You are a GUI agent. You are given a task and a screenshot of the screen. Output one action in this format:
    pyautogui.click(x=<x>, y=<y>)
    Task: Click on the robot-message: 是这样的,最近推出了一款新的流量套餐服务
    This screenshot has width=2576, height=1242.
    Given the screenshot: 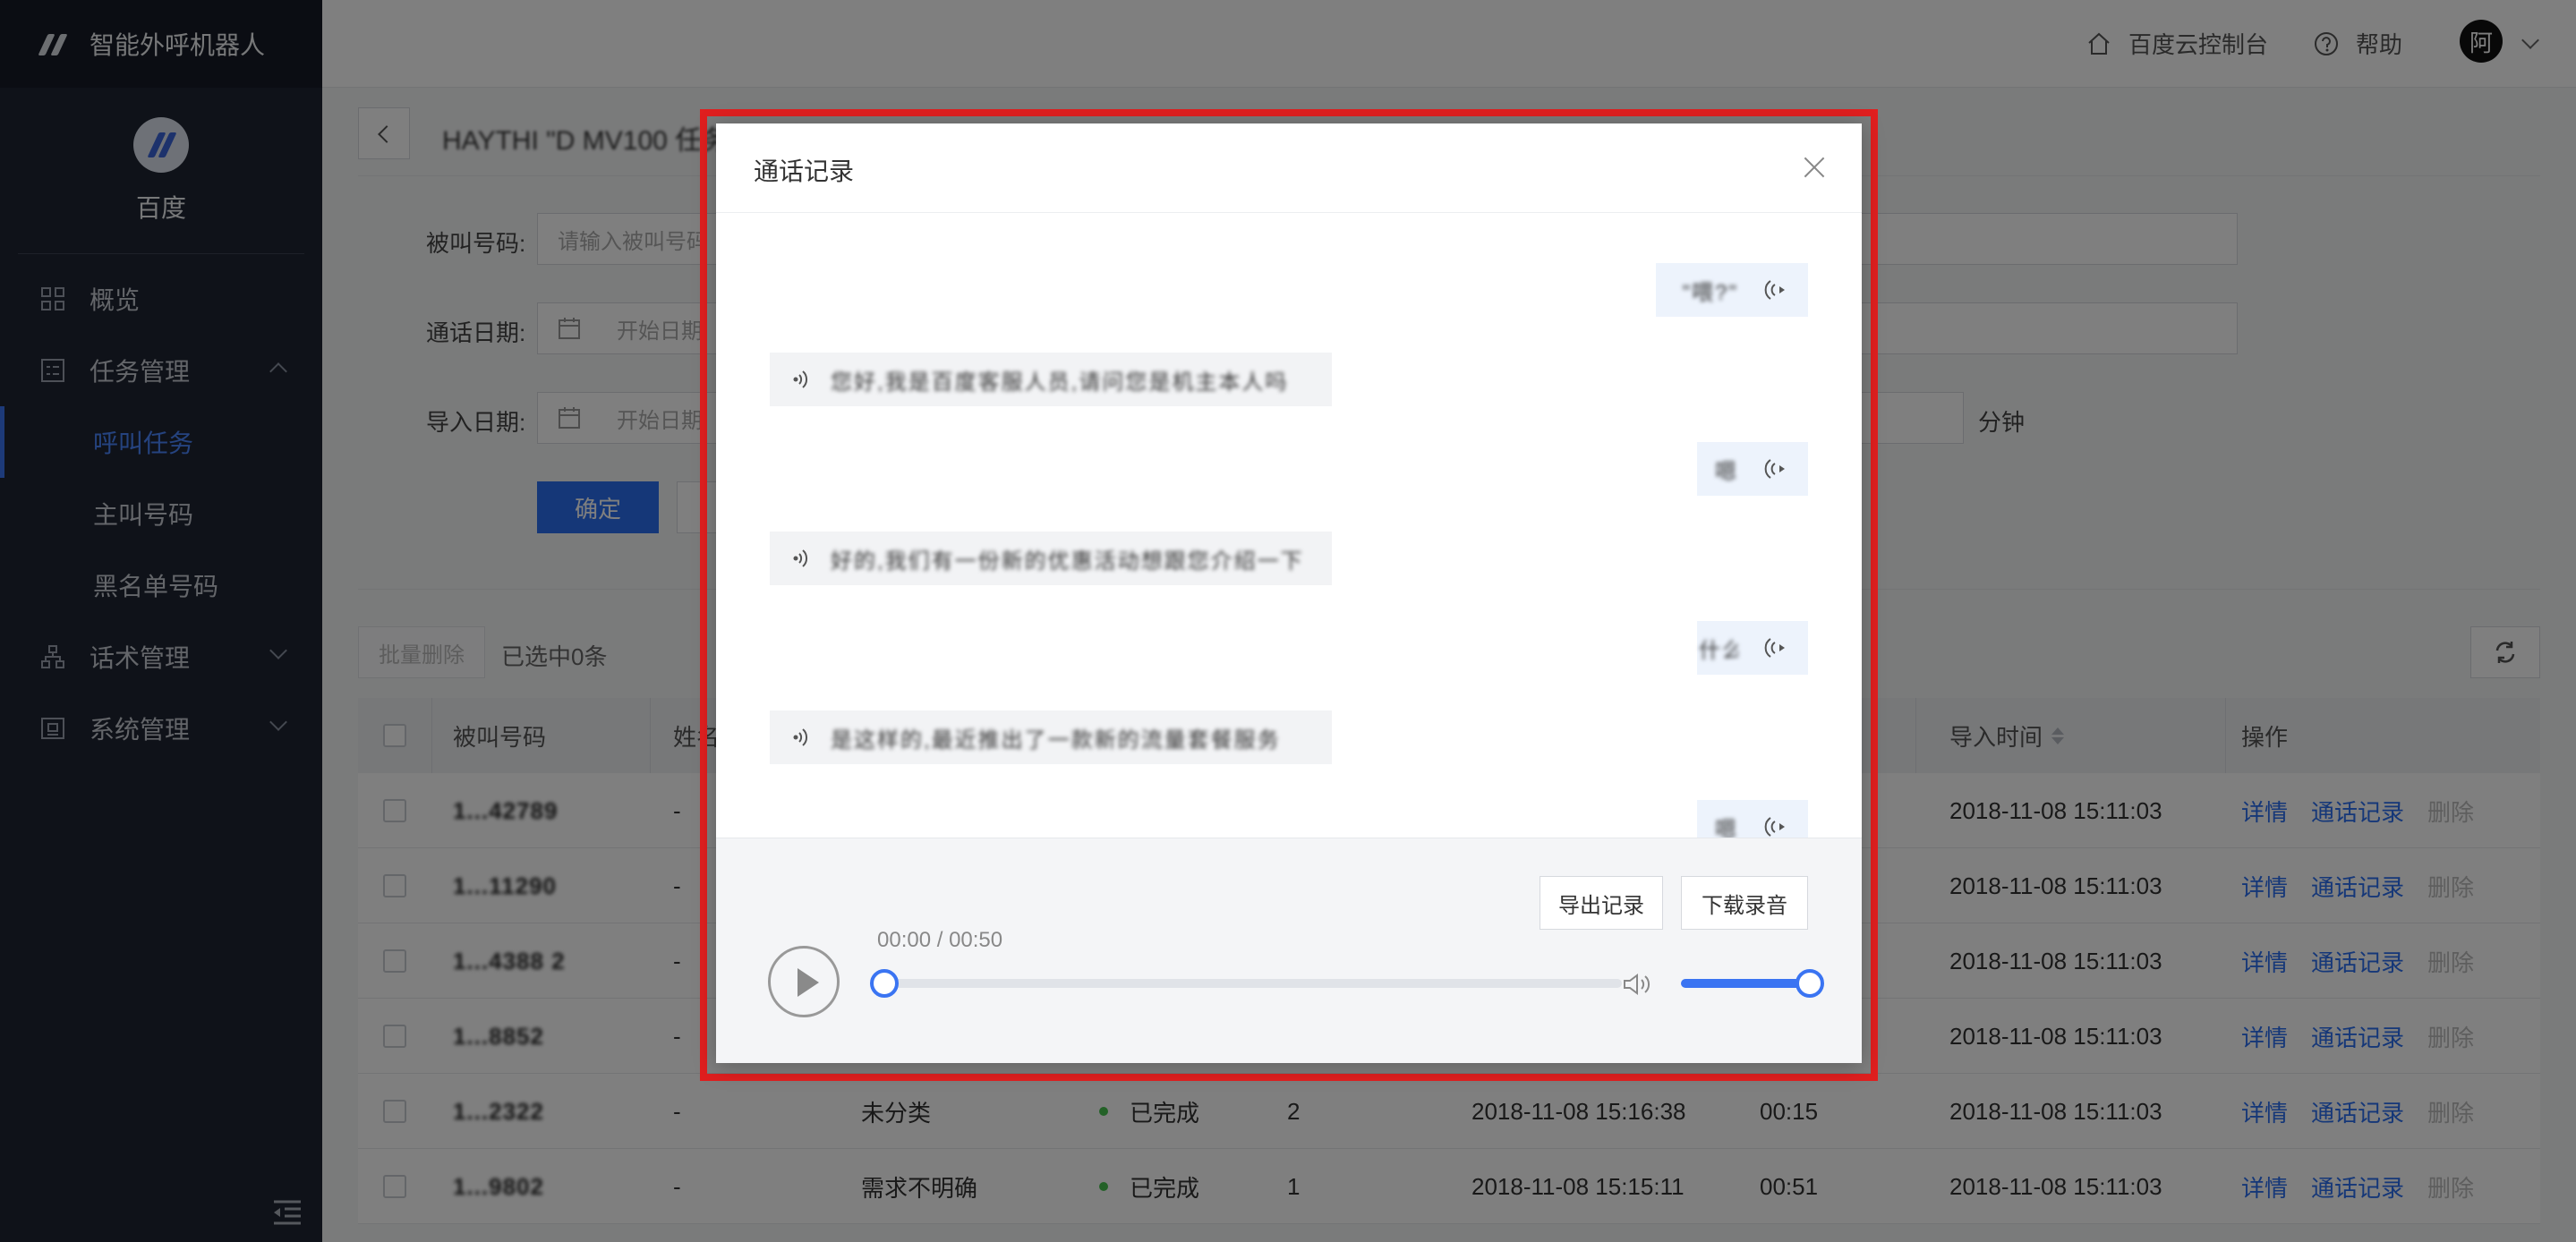 What is the action you would take?
    pyautogui.click(x=1051, y=737)
    